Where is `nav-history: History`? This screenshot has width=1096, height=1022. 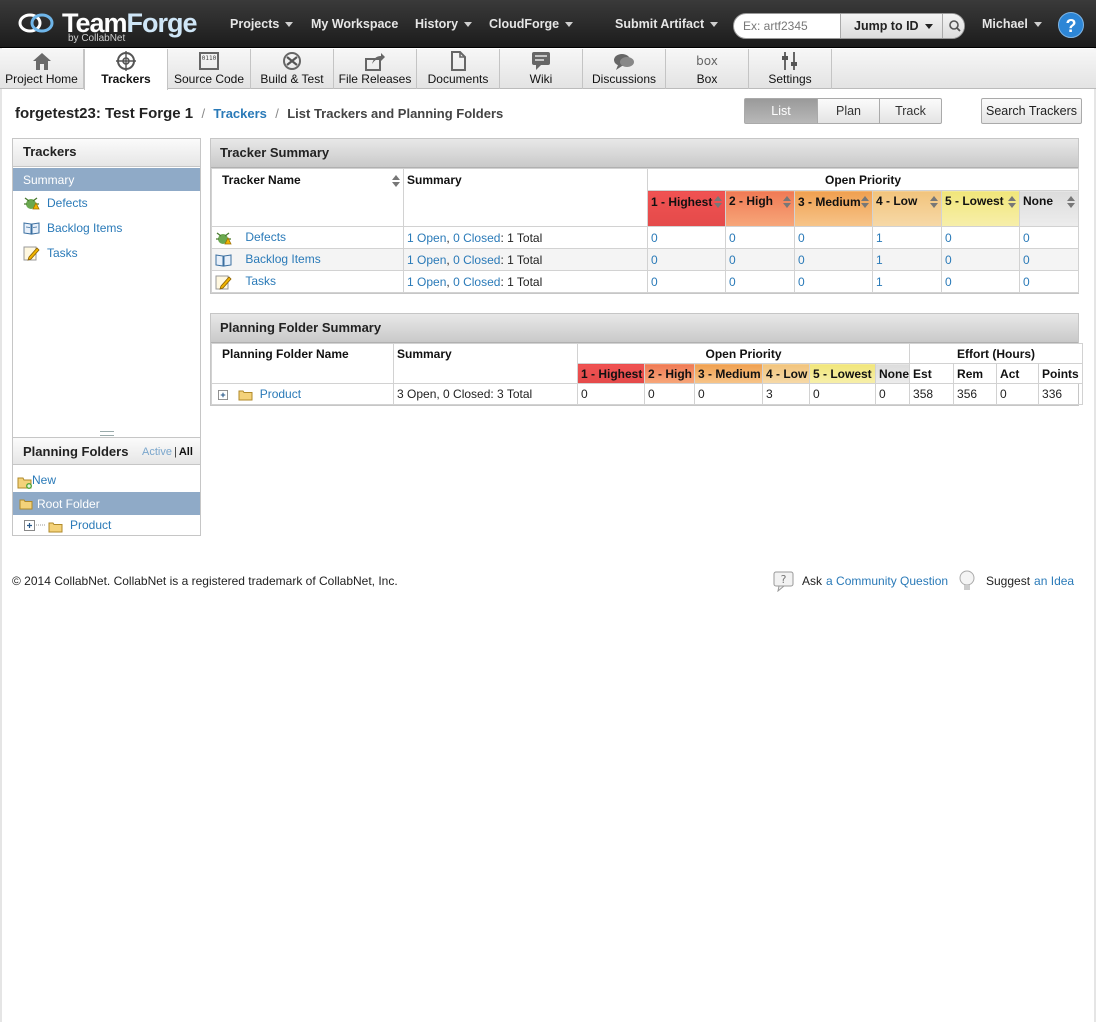 nav-history: History is located at coordinates (444, 24).